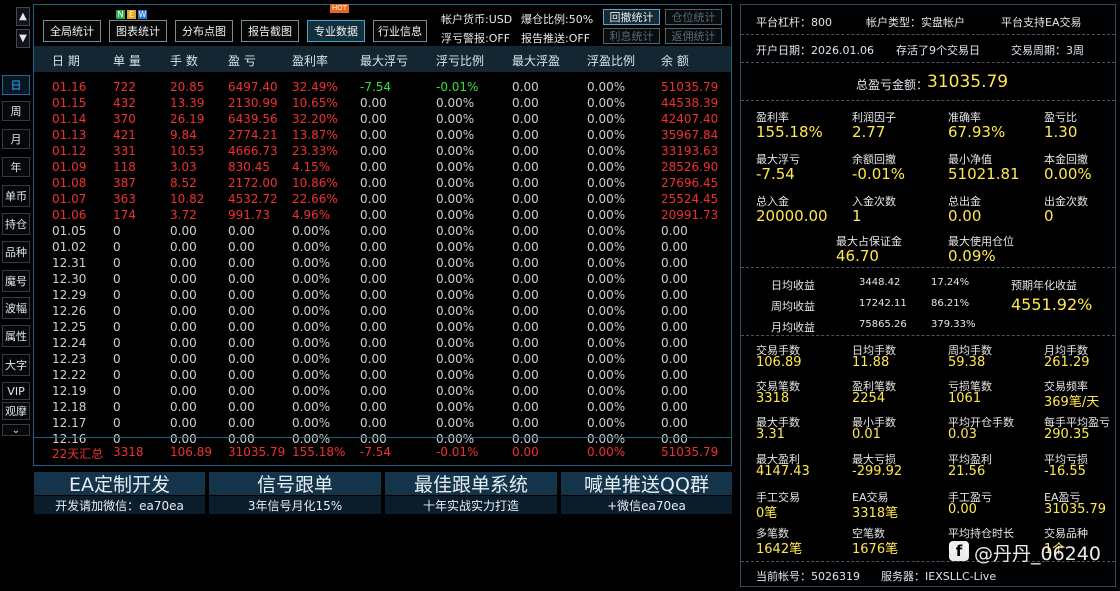  Describe the element at coordinates (693, 17) in the screenshot. I see `position-stats-button: 仓位统计` at that location.